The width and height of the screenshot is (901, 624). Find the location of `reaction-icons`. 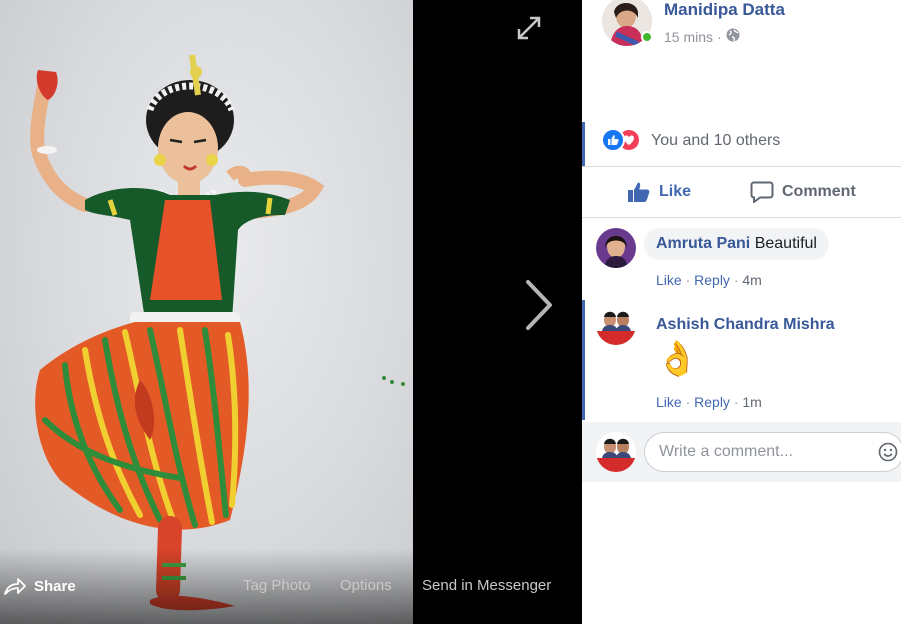

reaction-icons is located at coordinates (621, 140).